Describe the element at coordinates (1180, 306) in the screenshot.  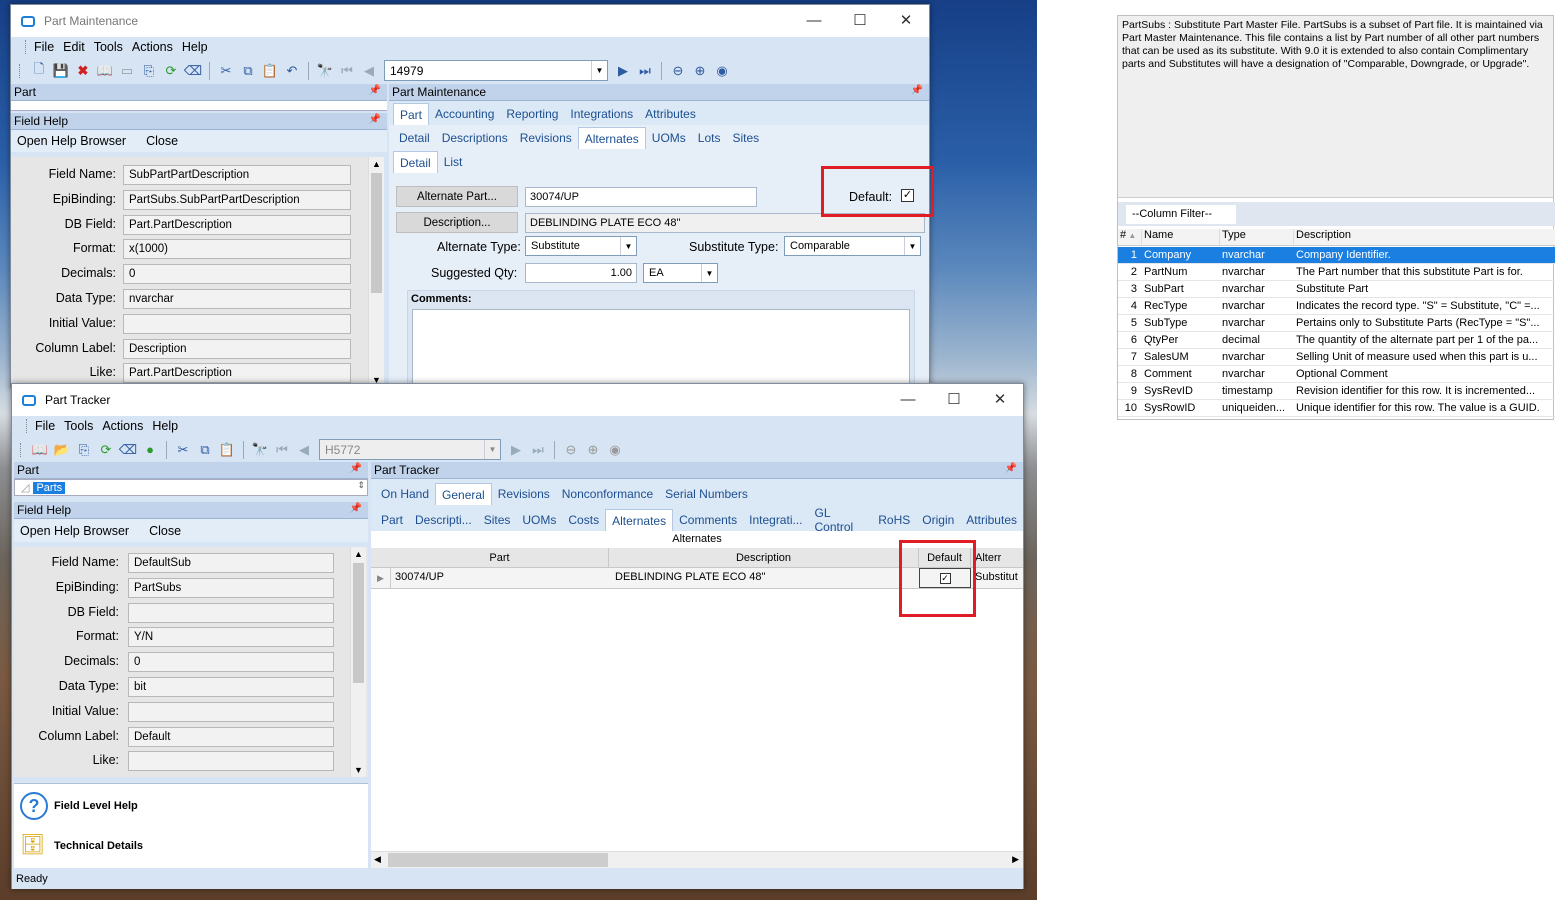
I see `row-name: RecType` at that location.